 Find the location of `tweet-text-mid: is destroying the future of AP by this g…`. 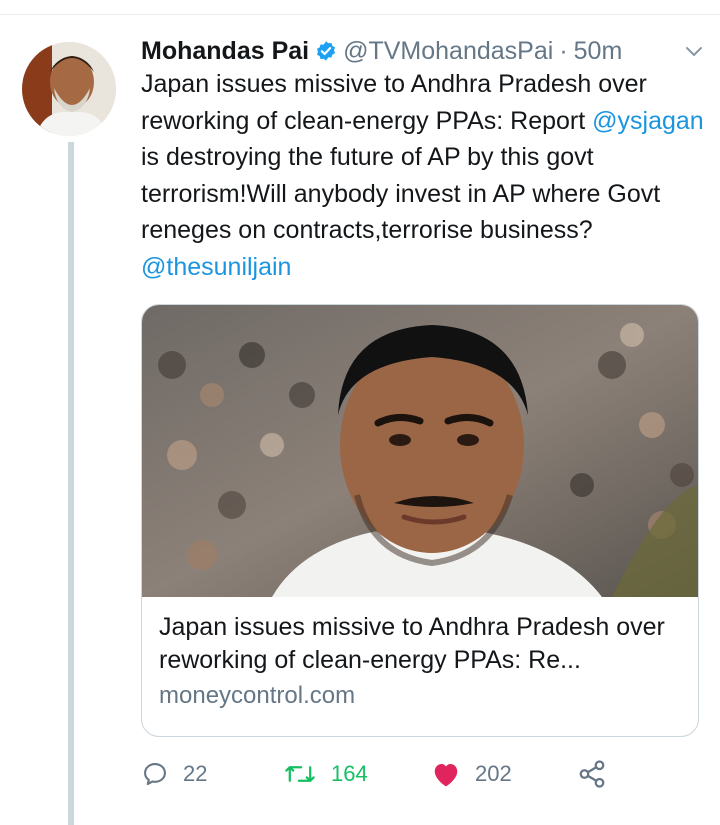

tweet-text-mid: is destroying the future of AP by this g… is located at coordinates (401, 193).